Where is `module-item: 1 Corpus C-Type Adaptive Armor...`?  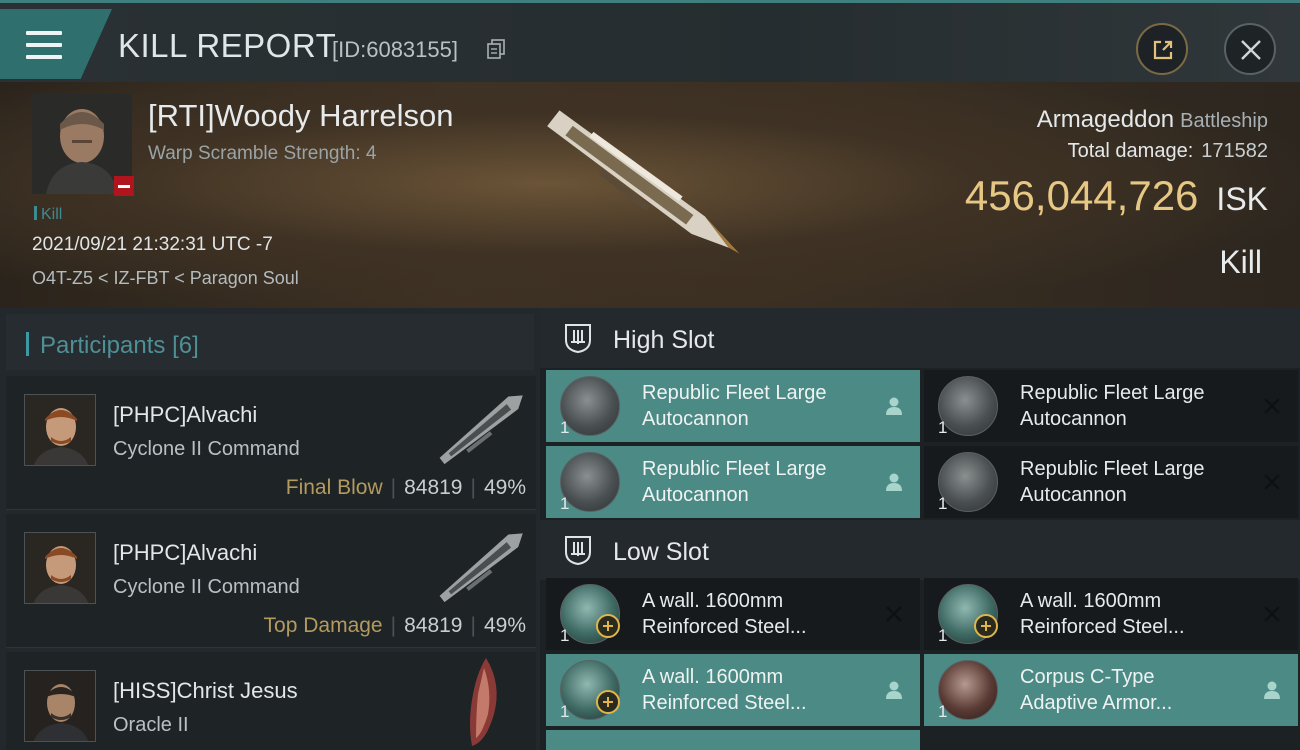
module-item: 1 Corpus C-Type Adaptive Armor... is located at coordinates (1111, 690).